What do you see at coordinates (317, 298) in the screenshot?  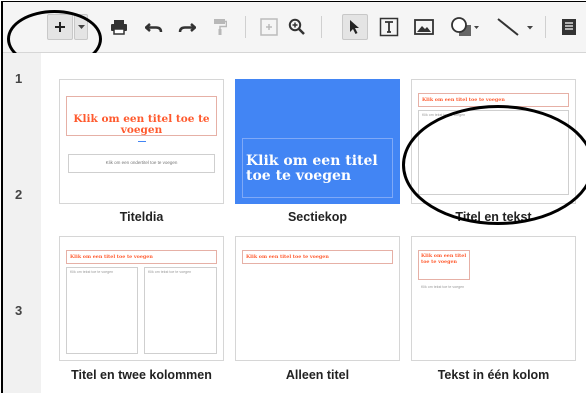 I see `layout-title-only: Klik om een titel toe te voegen` at bounding box center [317, 298].